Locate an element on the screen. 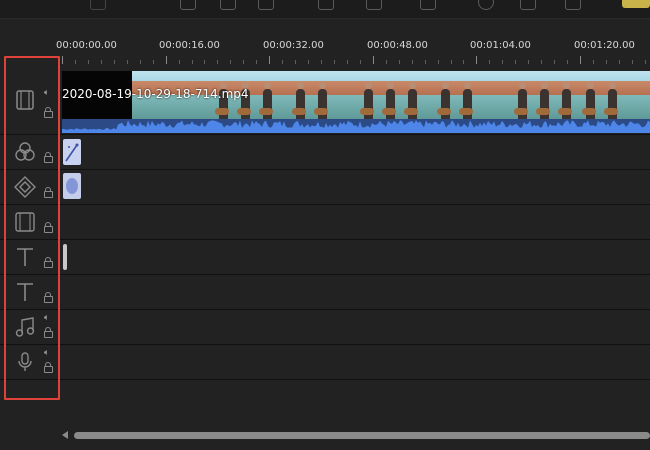 The height and width of the screenshot is (450, 650). clip-filename: 2020-08-19-10-29-18-714.mp4 is located at coordinates (155, 94).